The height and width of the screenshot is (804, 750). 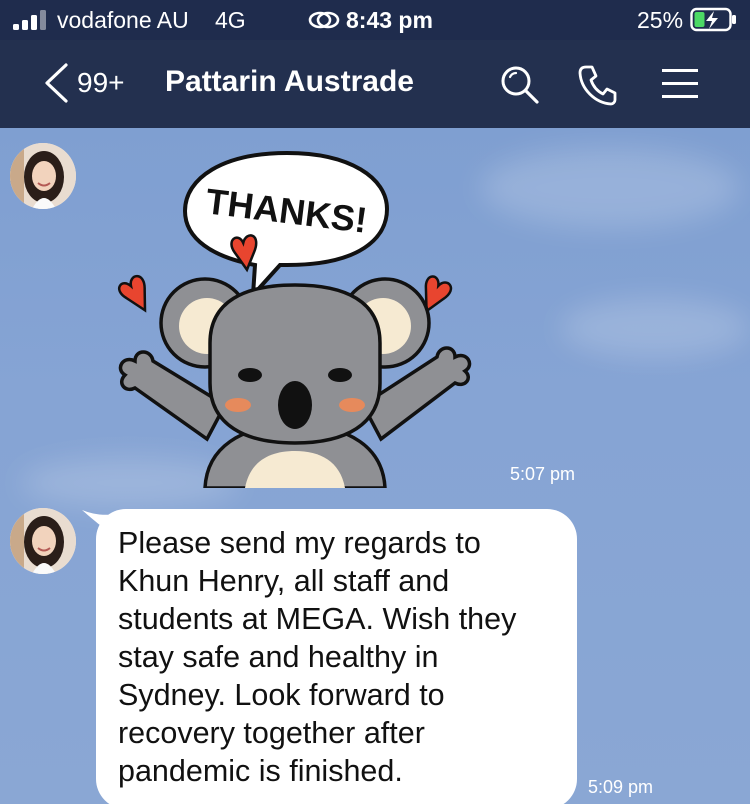 I want to click on back-chevron-icon, so click(x=56, y=83).